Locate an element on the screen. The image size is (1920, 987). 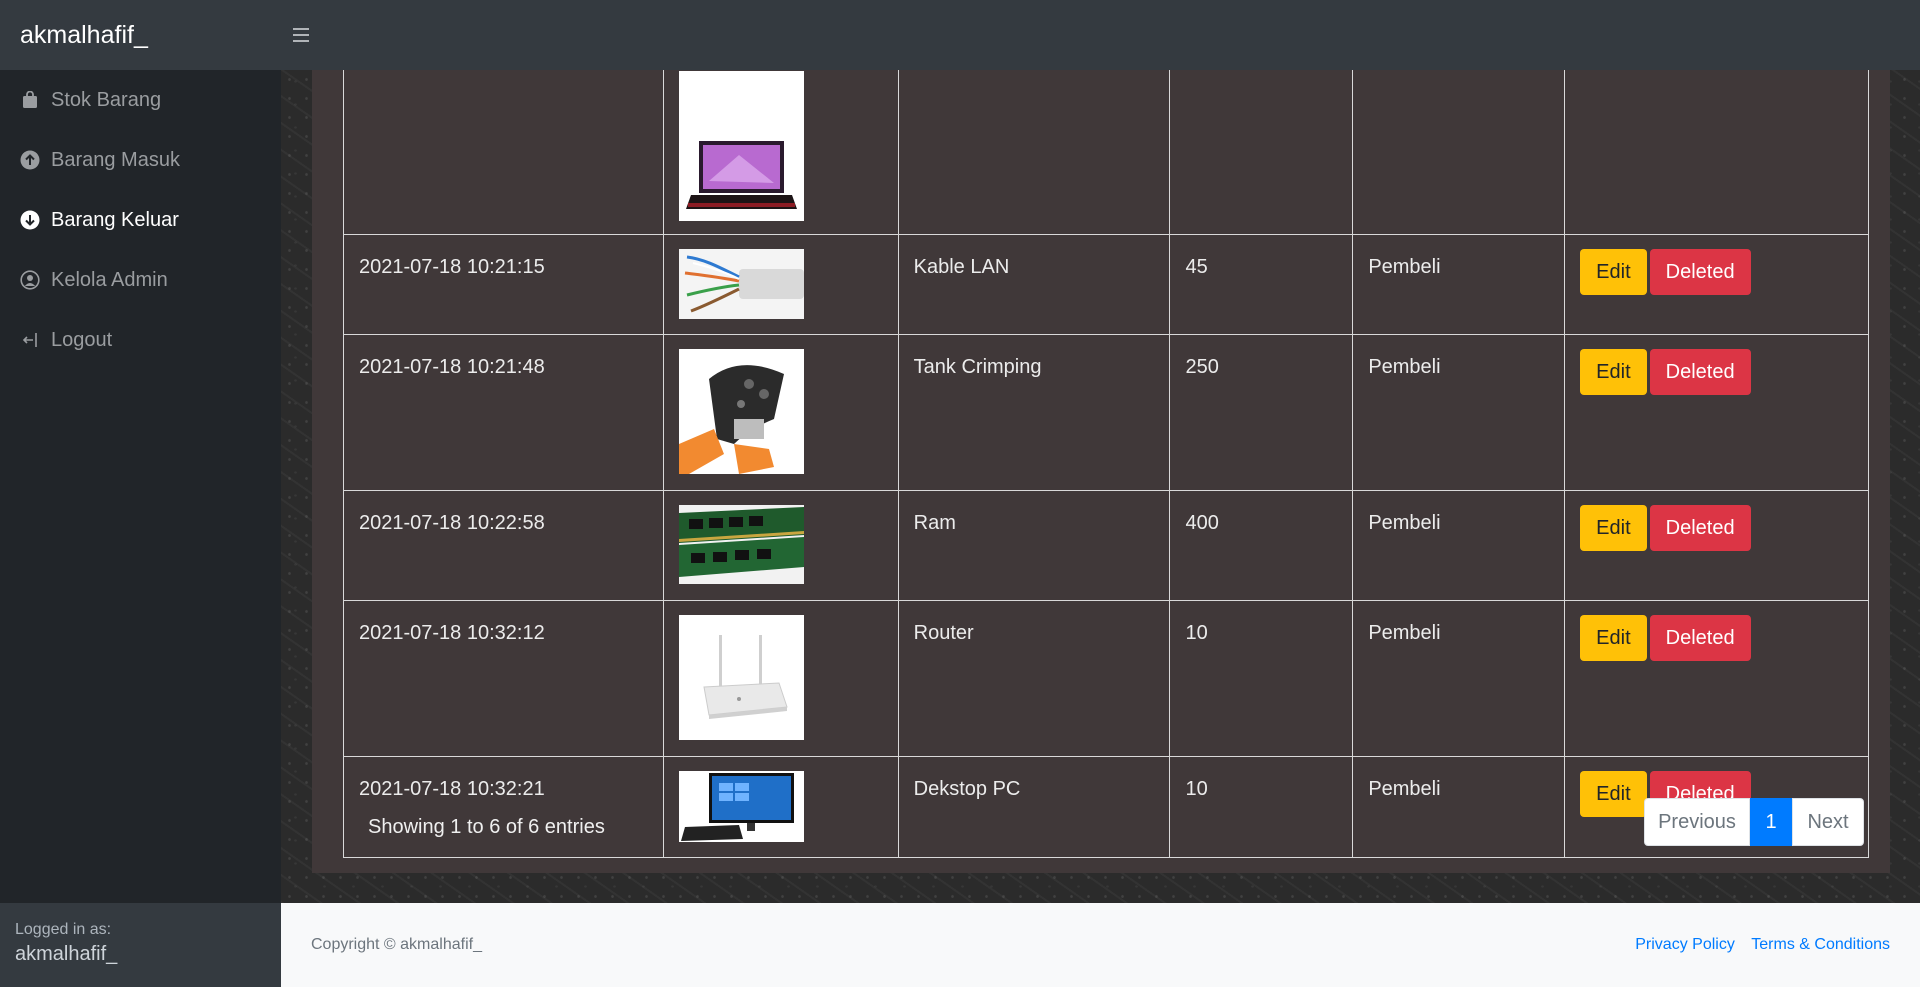
laptop-image is located at coordinates (741, 146).